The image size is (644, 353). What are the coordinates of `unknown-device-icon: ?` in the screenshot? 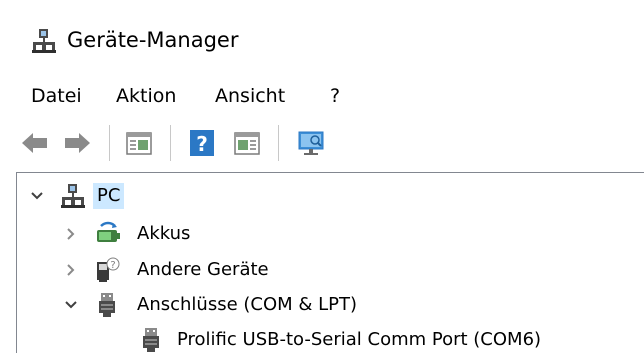 It's located at (108, 269).